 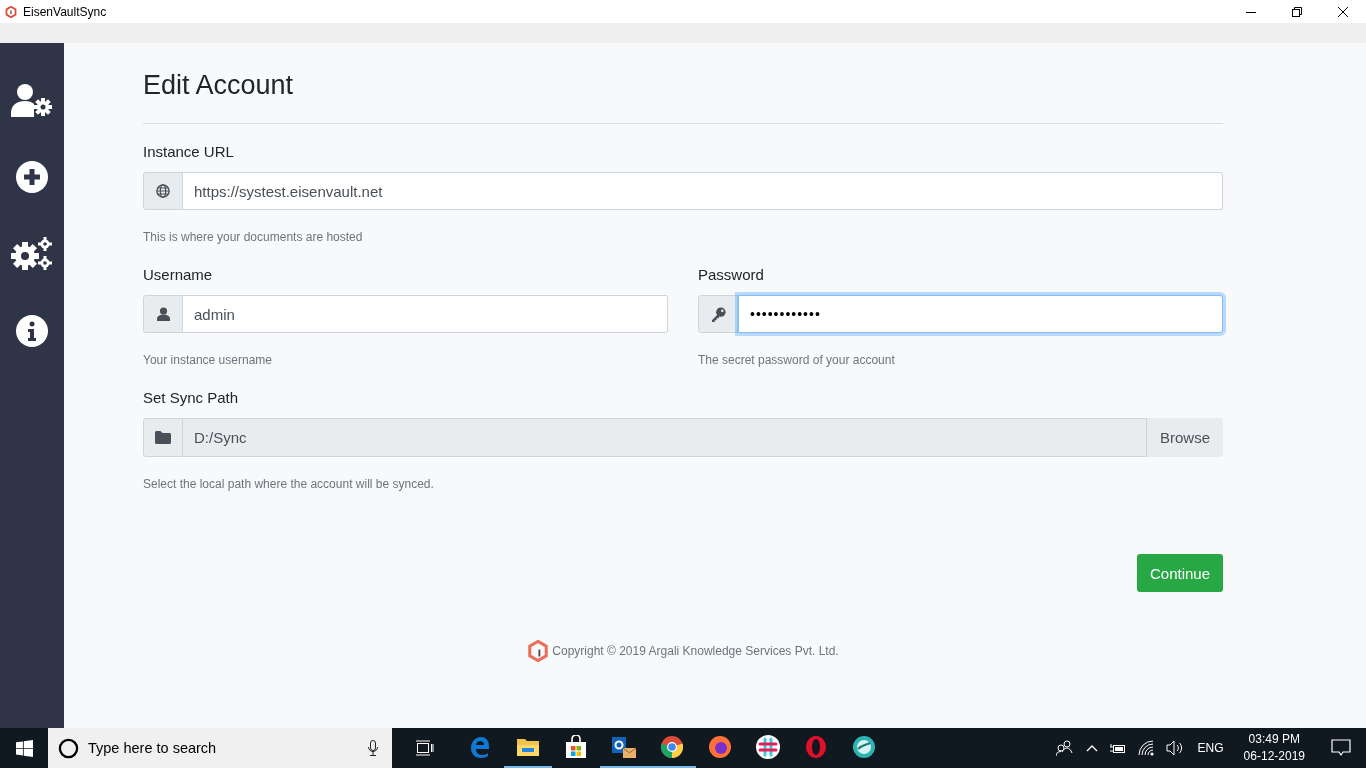 I want to click on user-settings-icon, so click(x=32, y=100).